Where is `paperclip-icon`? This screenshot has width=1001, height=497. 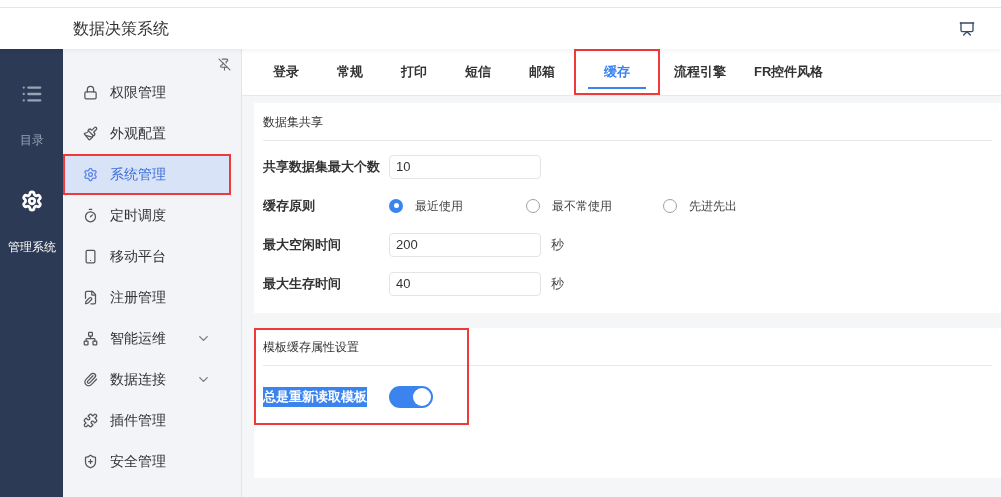 paperclip-icon is located at coordinates (90, 379).